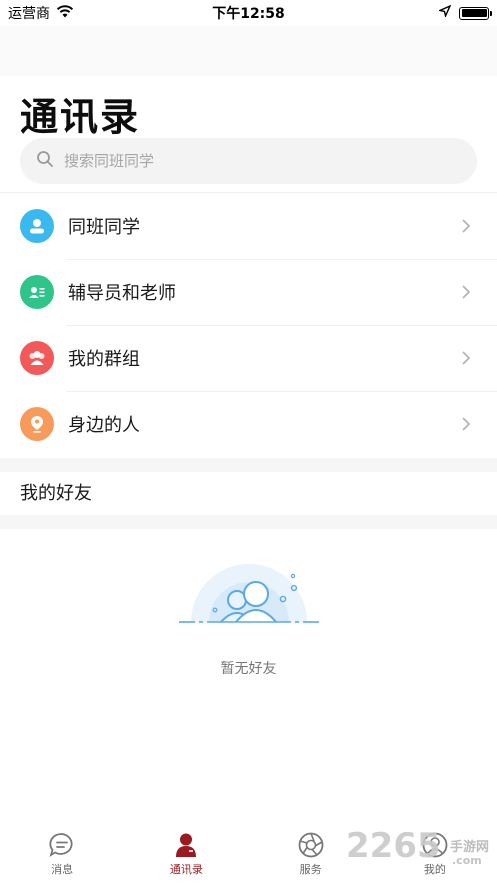 The image size is (497, 883). I want to click on tab-messages: 消息, so click(62, 853).